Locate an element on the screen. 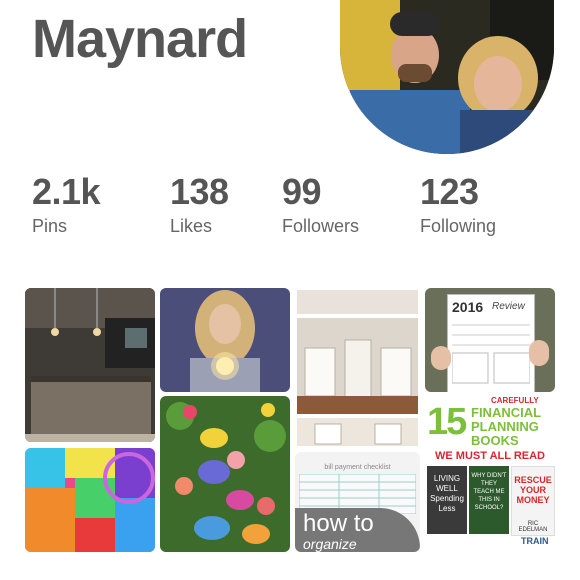 This screenshot has width=580, height=580. howto-banner: how to organize is located at coordinates (357, 530).